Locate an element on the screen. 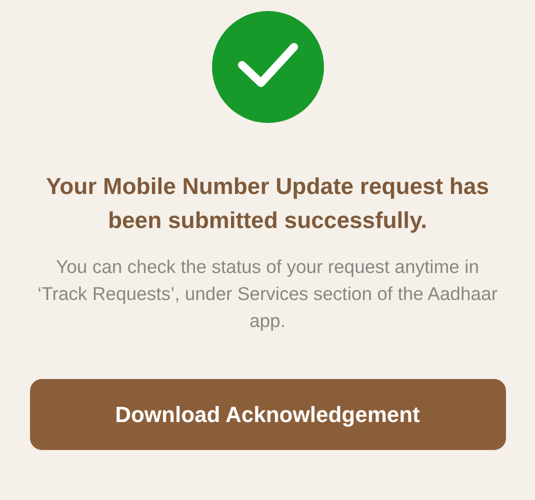 The image size is (535, 500). download-button: Download Acknowledgement is located at coordinates (268, 414).